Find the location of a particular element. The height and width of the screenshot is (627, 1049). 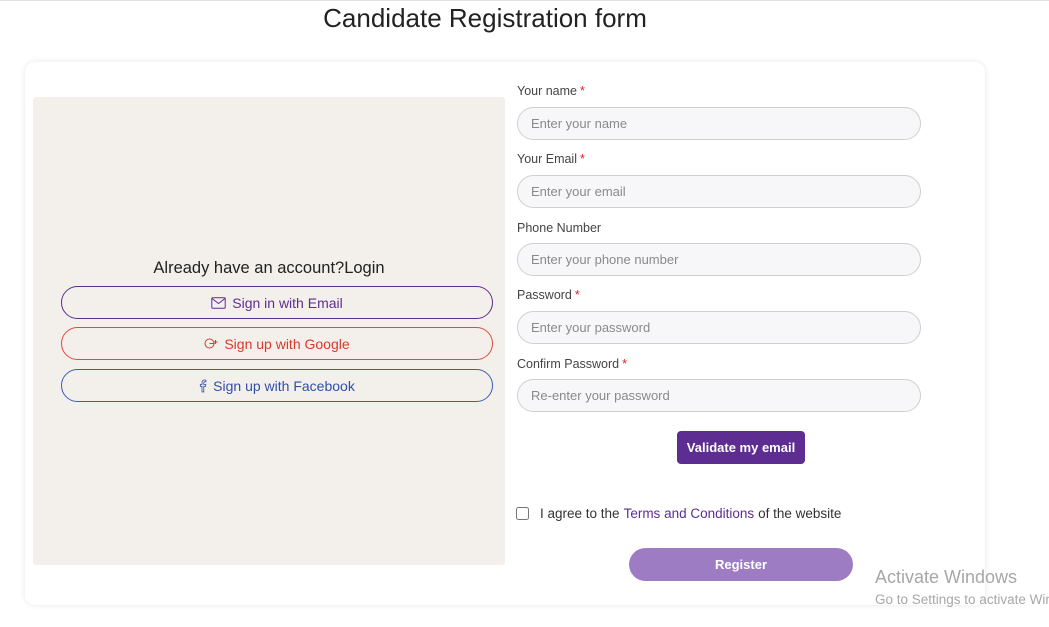

terms-suffix: of the website is located at coordinates (800, 513).